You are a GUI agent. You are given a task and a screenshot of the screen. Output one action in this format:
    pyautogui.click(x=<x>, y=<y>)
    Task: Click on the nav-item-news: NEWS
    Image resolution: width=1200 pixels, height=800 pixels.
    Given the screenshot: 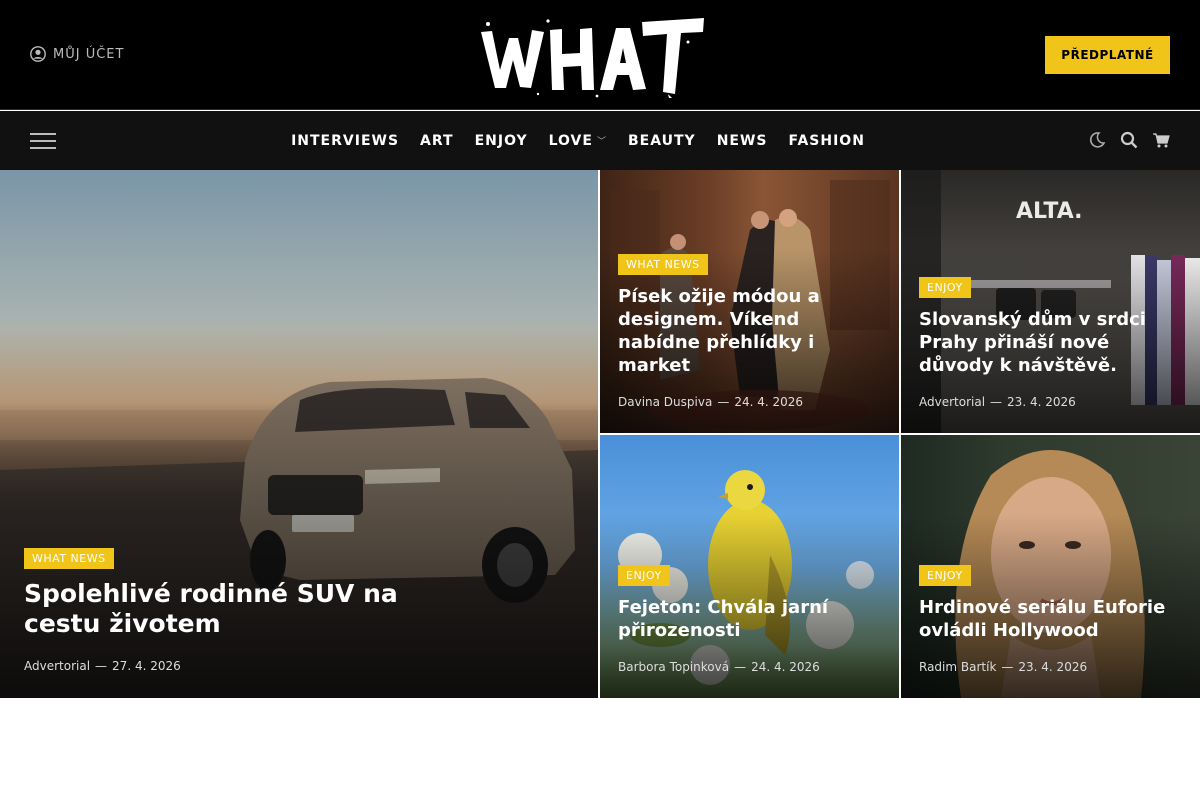 What is the action you would take?
    pyautogui.click(x=742, y=141)
    